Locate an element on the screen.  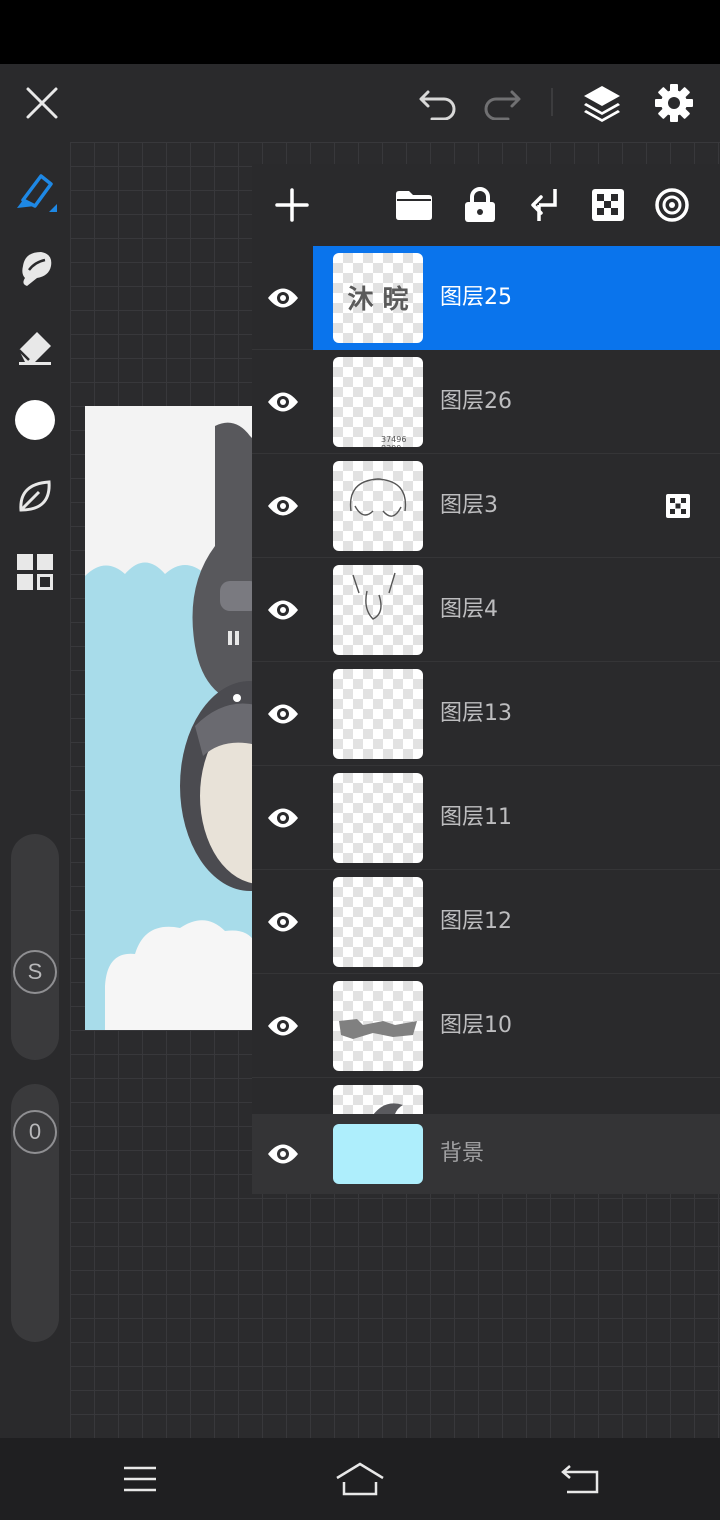
layer-name: 图层13 is located at coordinates (476, 713).